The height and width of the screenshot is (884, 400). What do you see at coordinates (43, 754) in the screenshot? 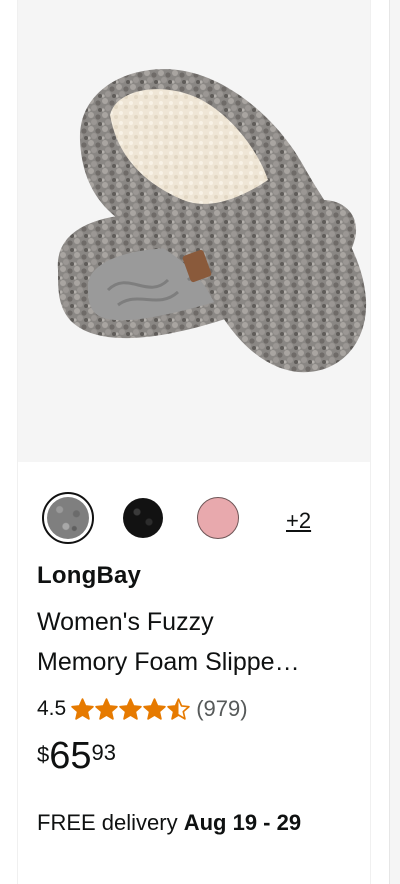
I see `price-symbol: $` at bounding box center [43, 754].